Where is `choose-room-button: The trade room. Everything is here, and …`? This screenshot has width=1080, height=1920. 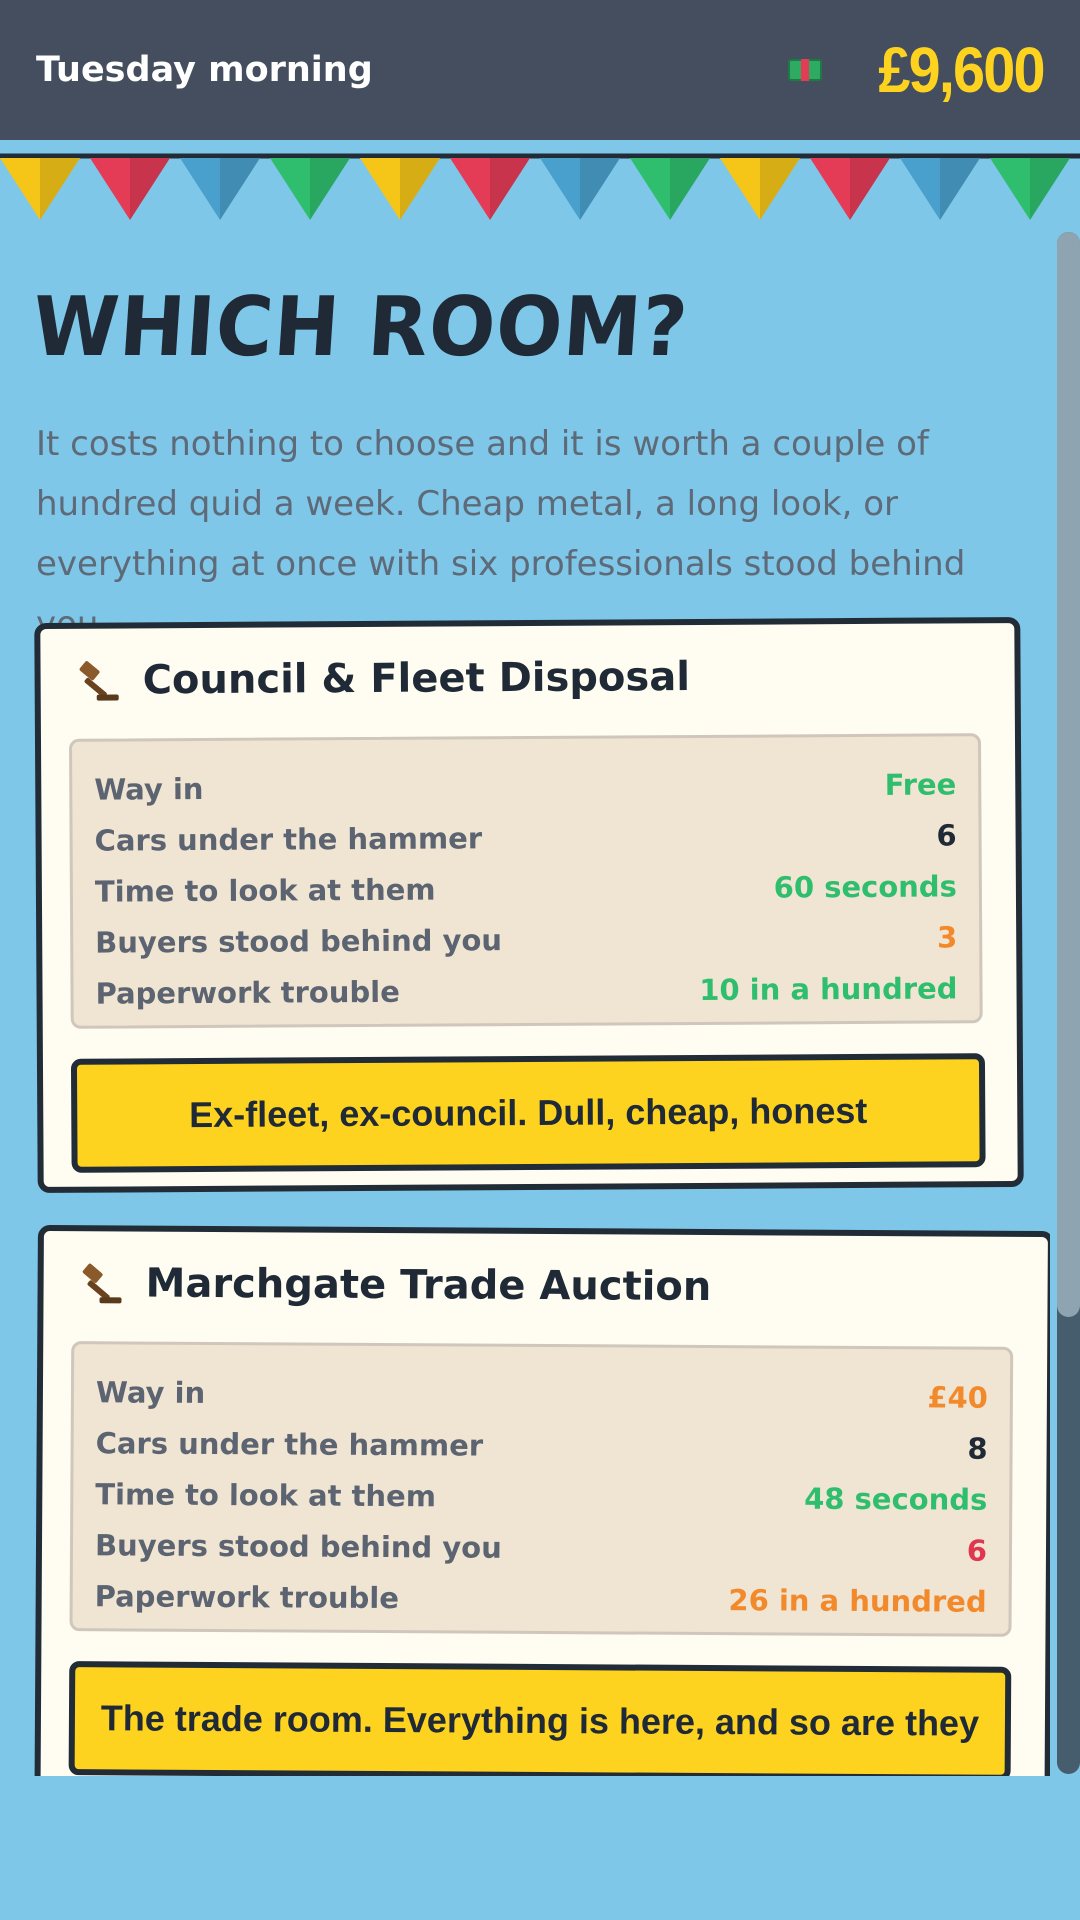 choose-room-button: The trade room. Everything is here, and … is located at coordinates (540, 1718).